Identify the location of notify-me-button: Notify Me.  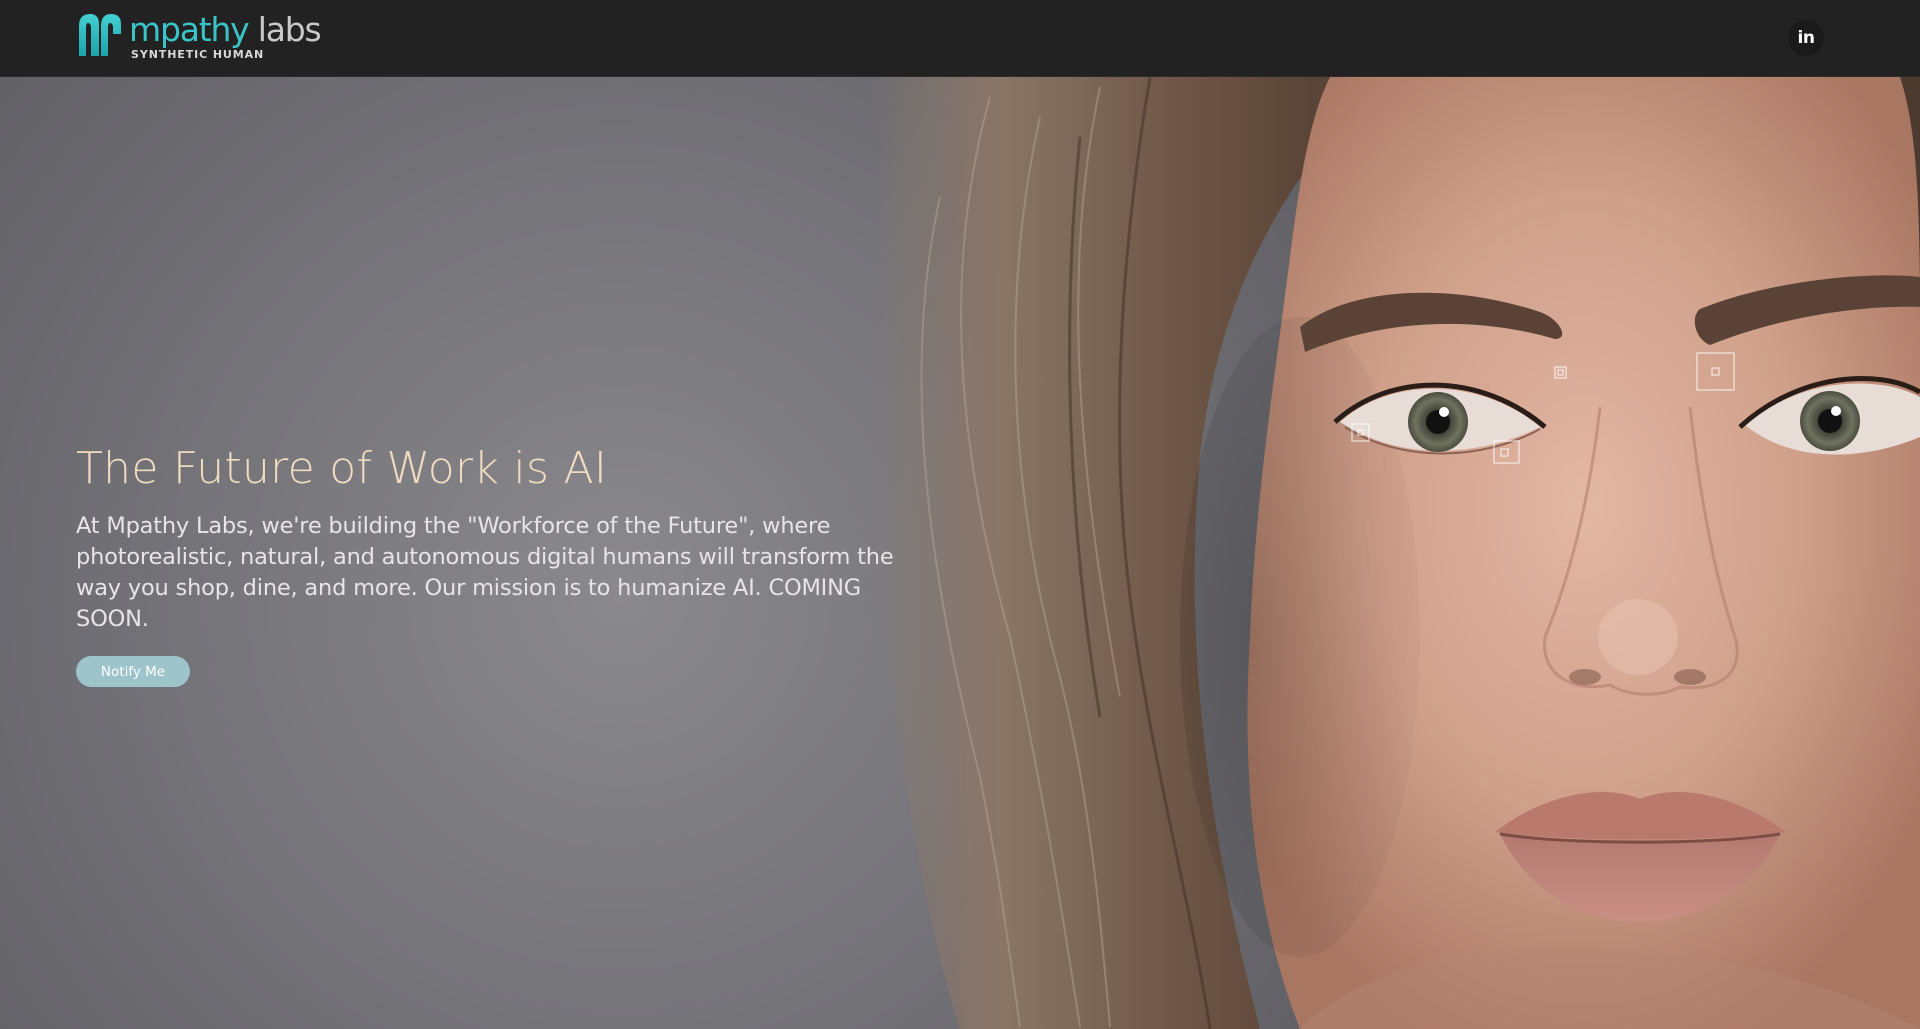
(133, 671).